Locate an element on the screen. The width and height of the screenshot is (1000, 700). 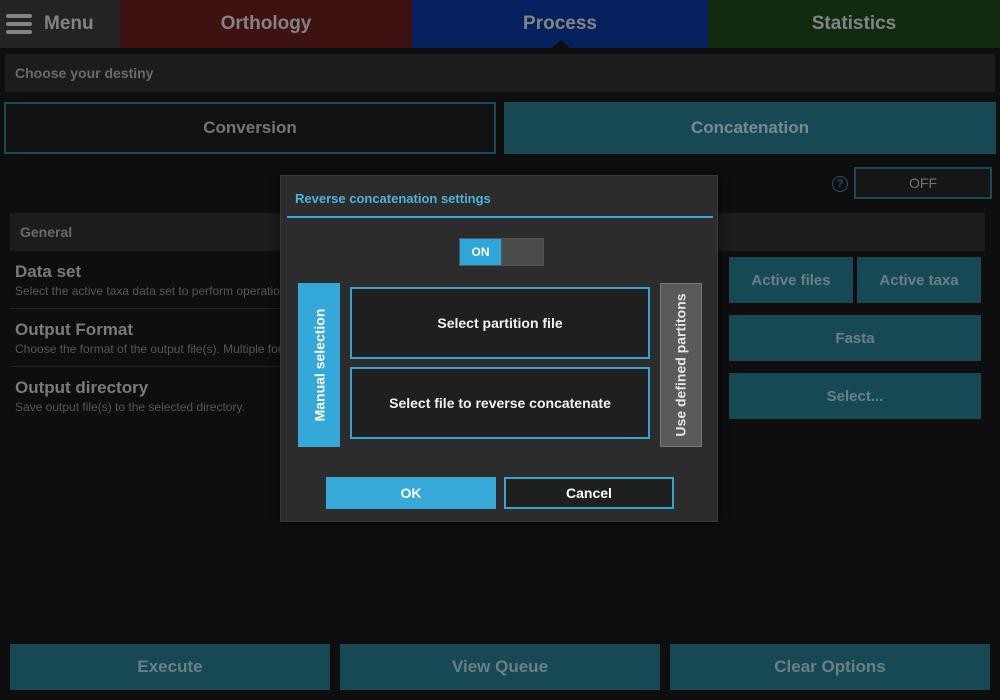
use-defined-partitions-button: Use defined partitons is located at coordinates (681, 365).